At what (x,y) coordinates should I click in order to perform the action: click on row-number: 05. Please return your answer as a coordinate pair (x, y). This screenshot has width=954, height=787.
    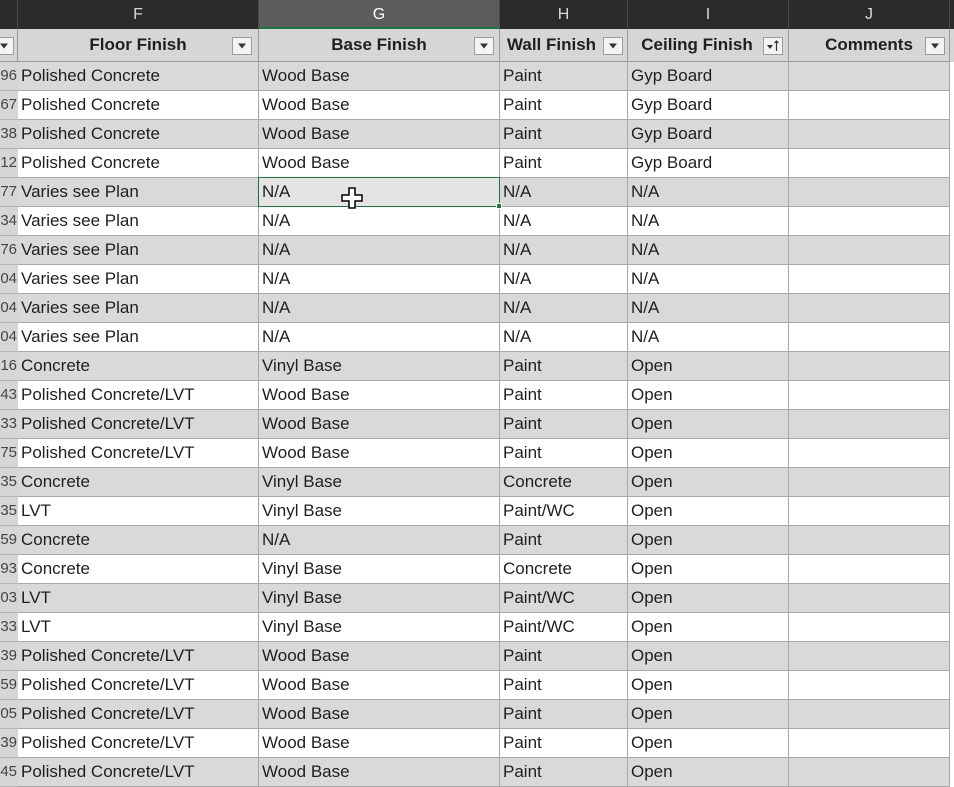
    Looking at the image, I should click on (9, 714).